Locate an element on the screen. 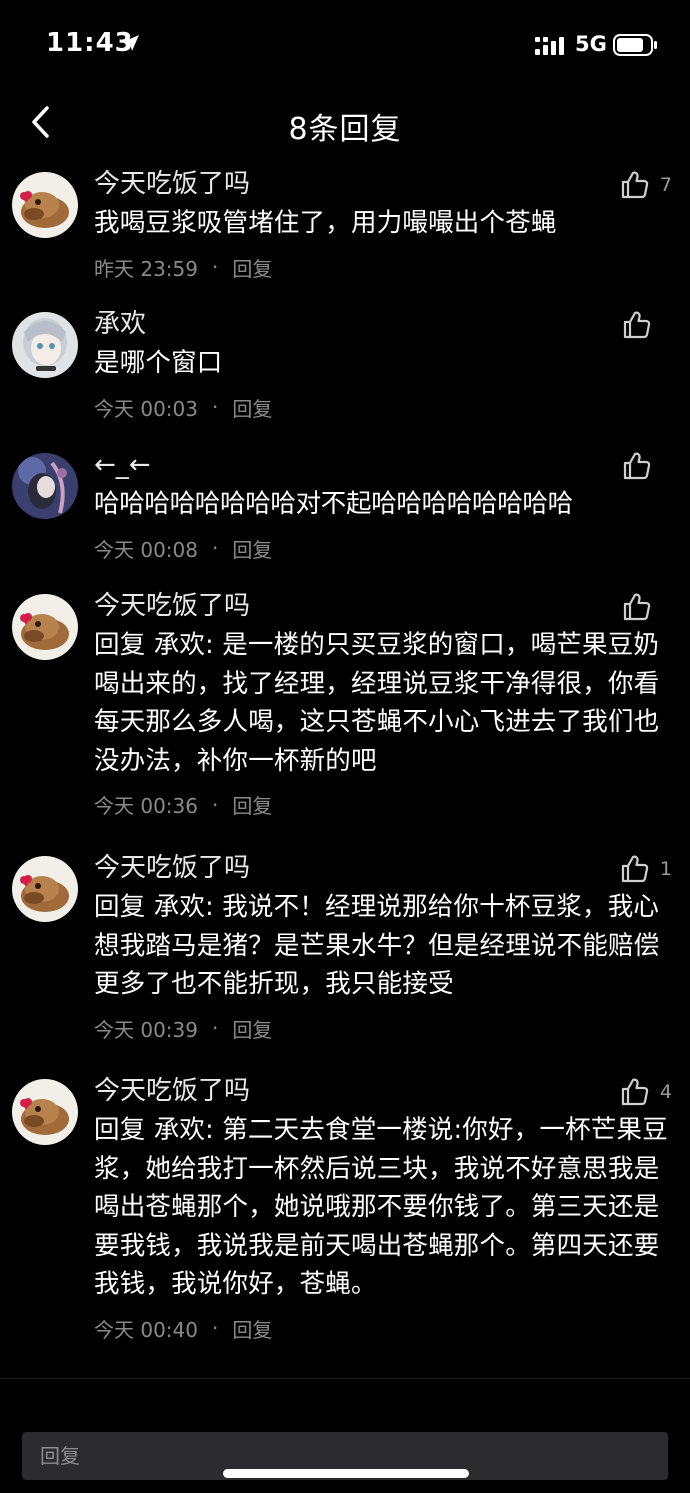 This screenshot has width=690, height=1493. like-button: 7 is located at coordinates (646, 185).